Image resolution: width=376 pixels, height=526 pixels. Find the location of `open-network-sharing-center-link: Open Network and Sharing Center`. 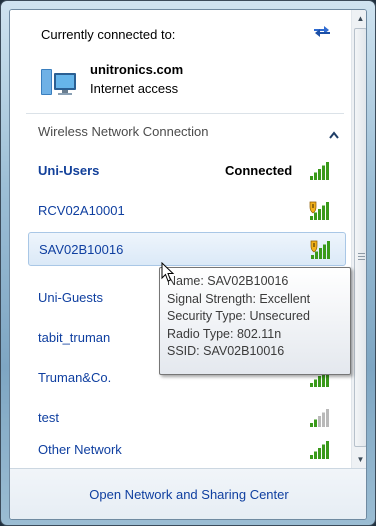

open-network-sharing-center-link: Open Network and Sharing Center is located at coordinates (188, 494).